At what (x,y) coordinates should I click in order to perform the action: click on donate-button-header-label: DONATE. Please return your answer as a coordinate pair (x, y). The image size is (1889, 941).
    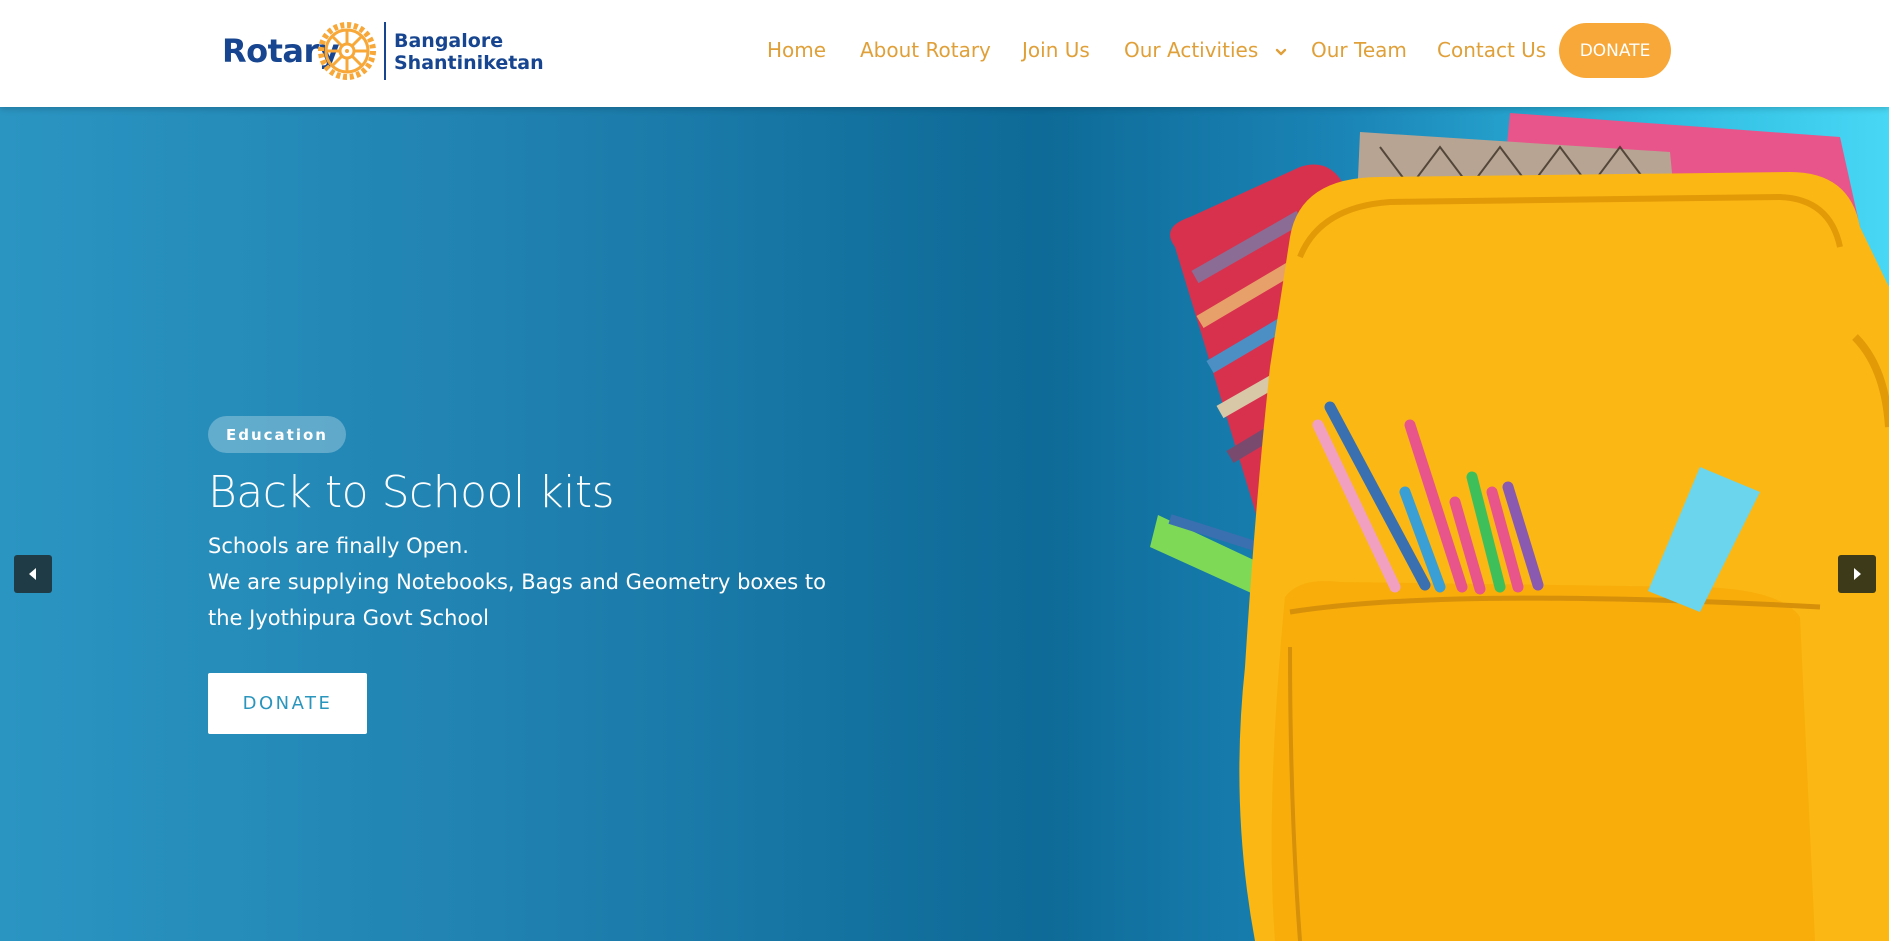
    Looking at the image, I should click on (1615, 50).